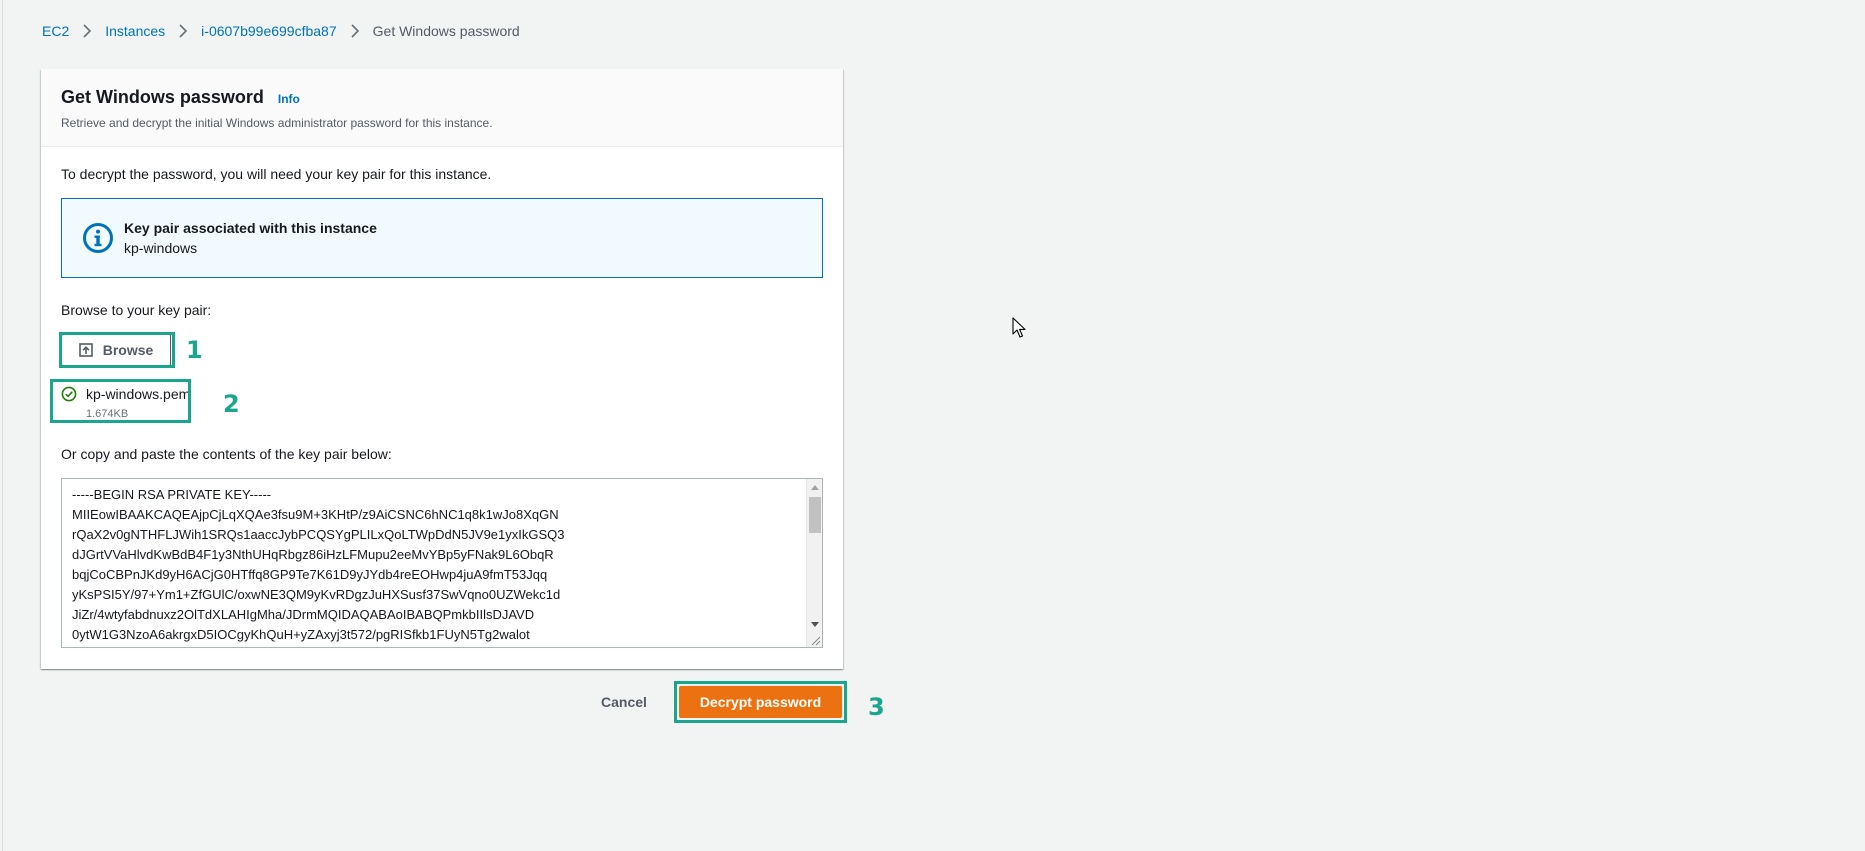 This screenshot has height=851, width=1865. Describe the element at coordinates (138, 403) in the screenshot. I see `file-info: kp-windows.pem 1.674KB` at that location.